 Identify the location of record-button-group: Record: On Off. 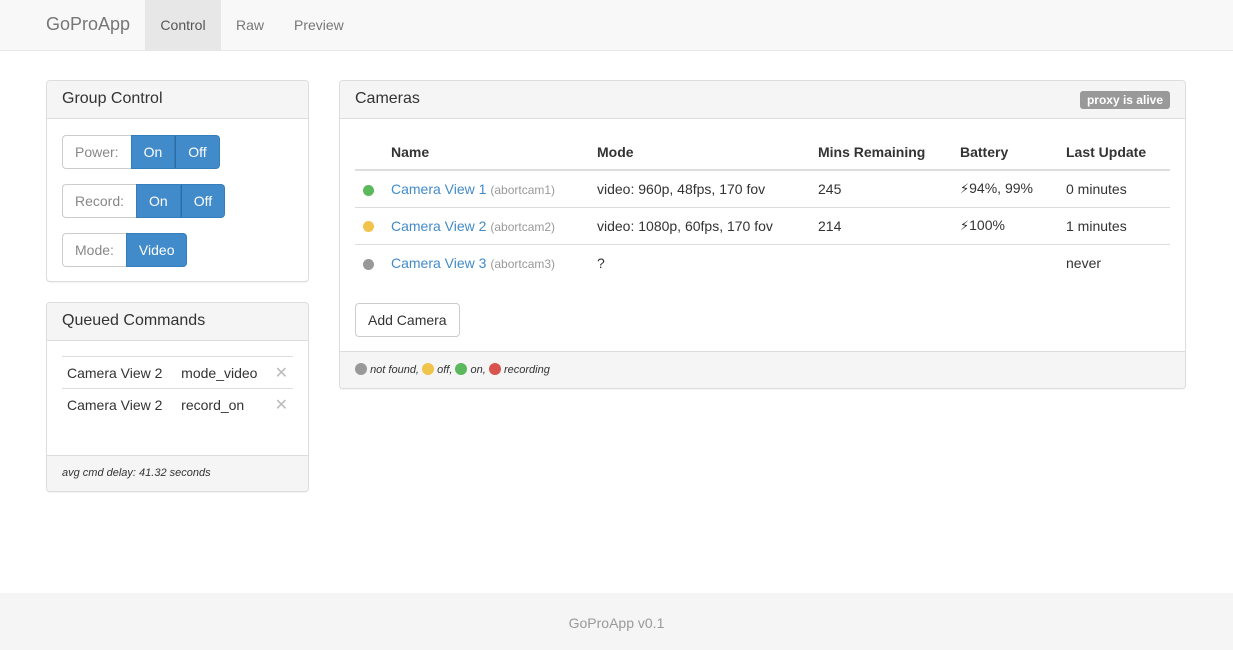
(144, 201).